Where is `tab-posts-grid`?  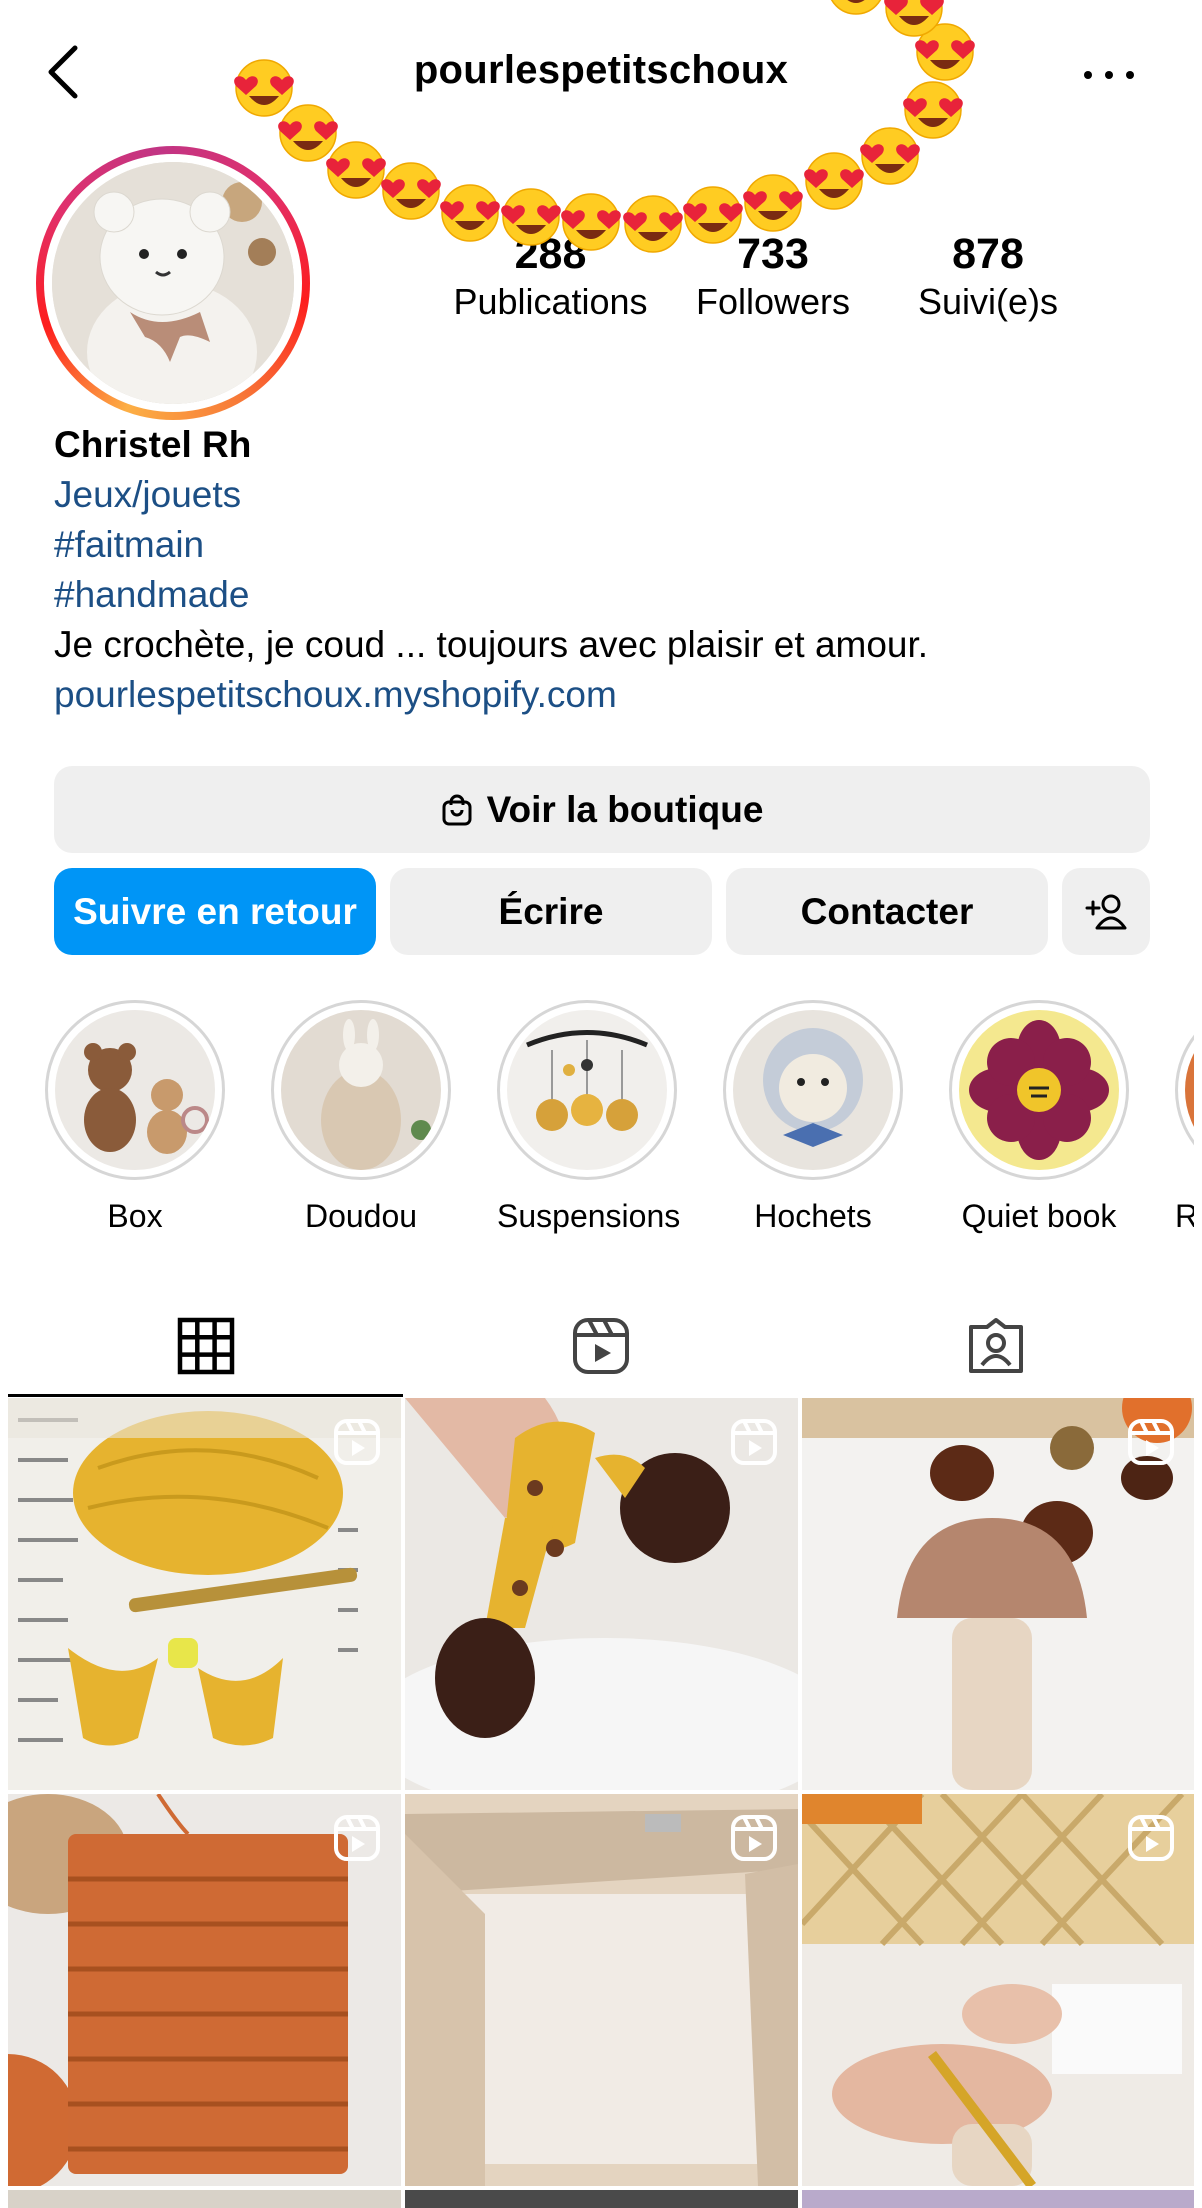 tab-posts-grid is located at coordinates (205, 1346).